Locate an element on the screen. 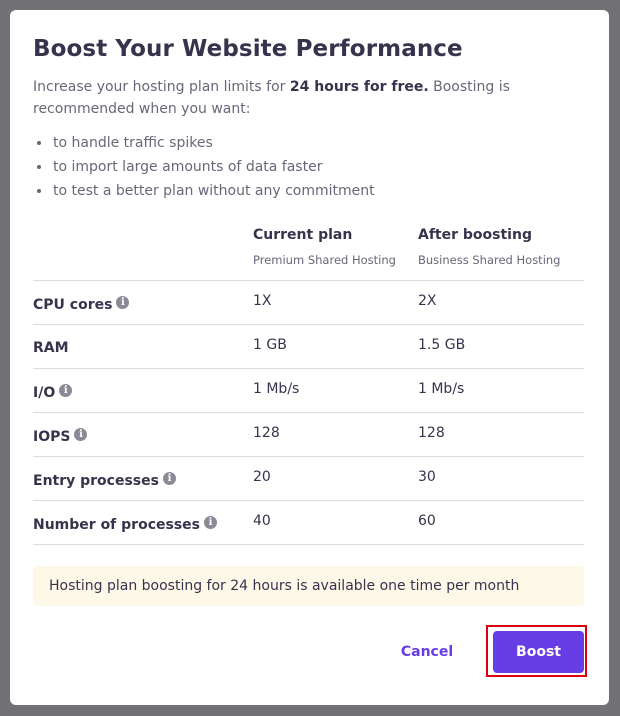  row-label: Entry processes is located at coordinates (96, 481).